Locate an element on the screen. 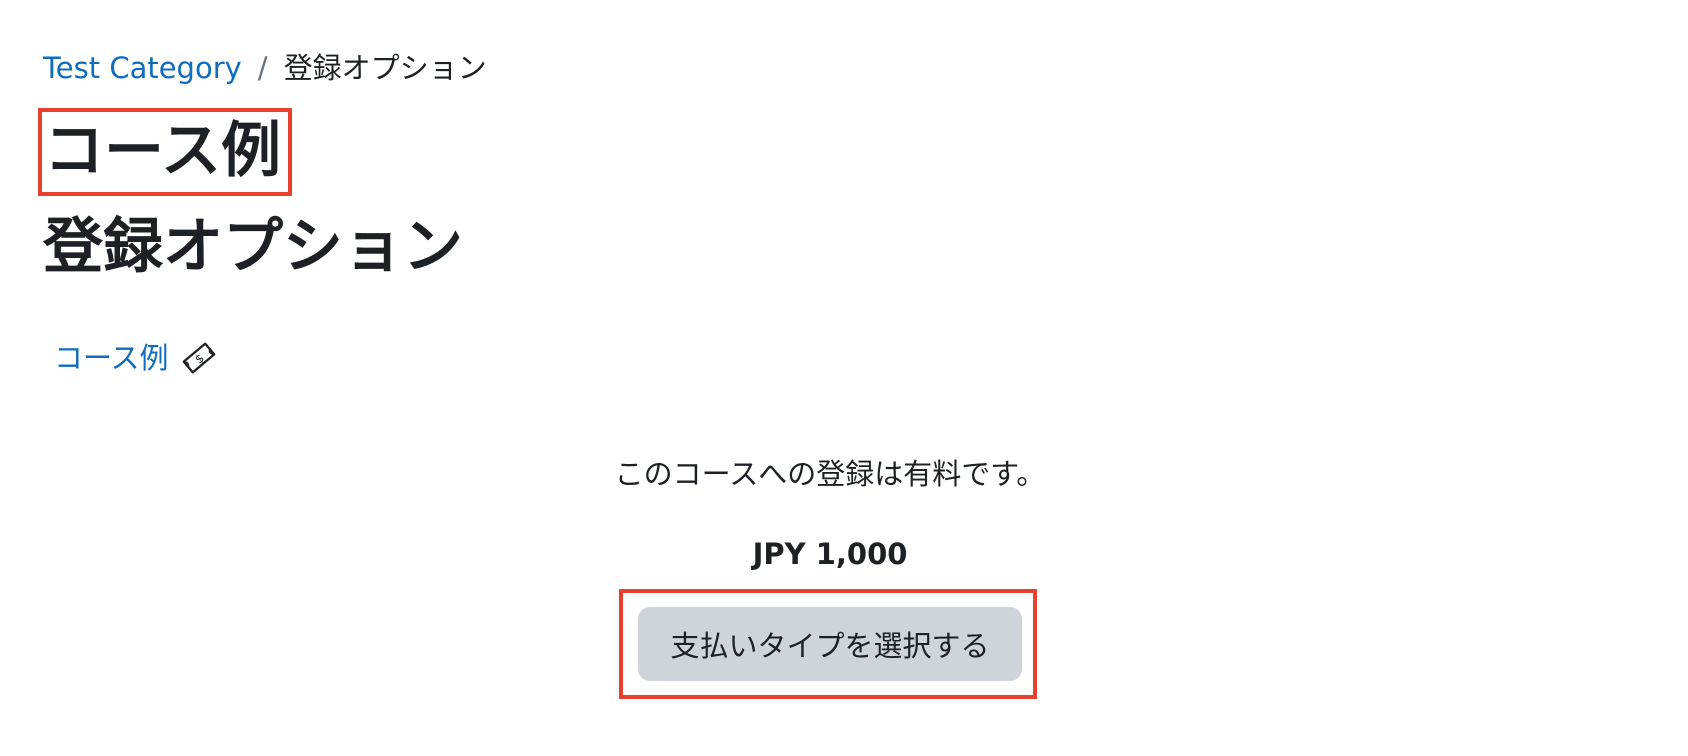 This screenshot has height=756, width=1688. breadcrumb: Test Category / 登録オプション is located at coordinates (265, 68).